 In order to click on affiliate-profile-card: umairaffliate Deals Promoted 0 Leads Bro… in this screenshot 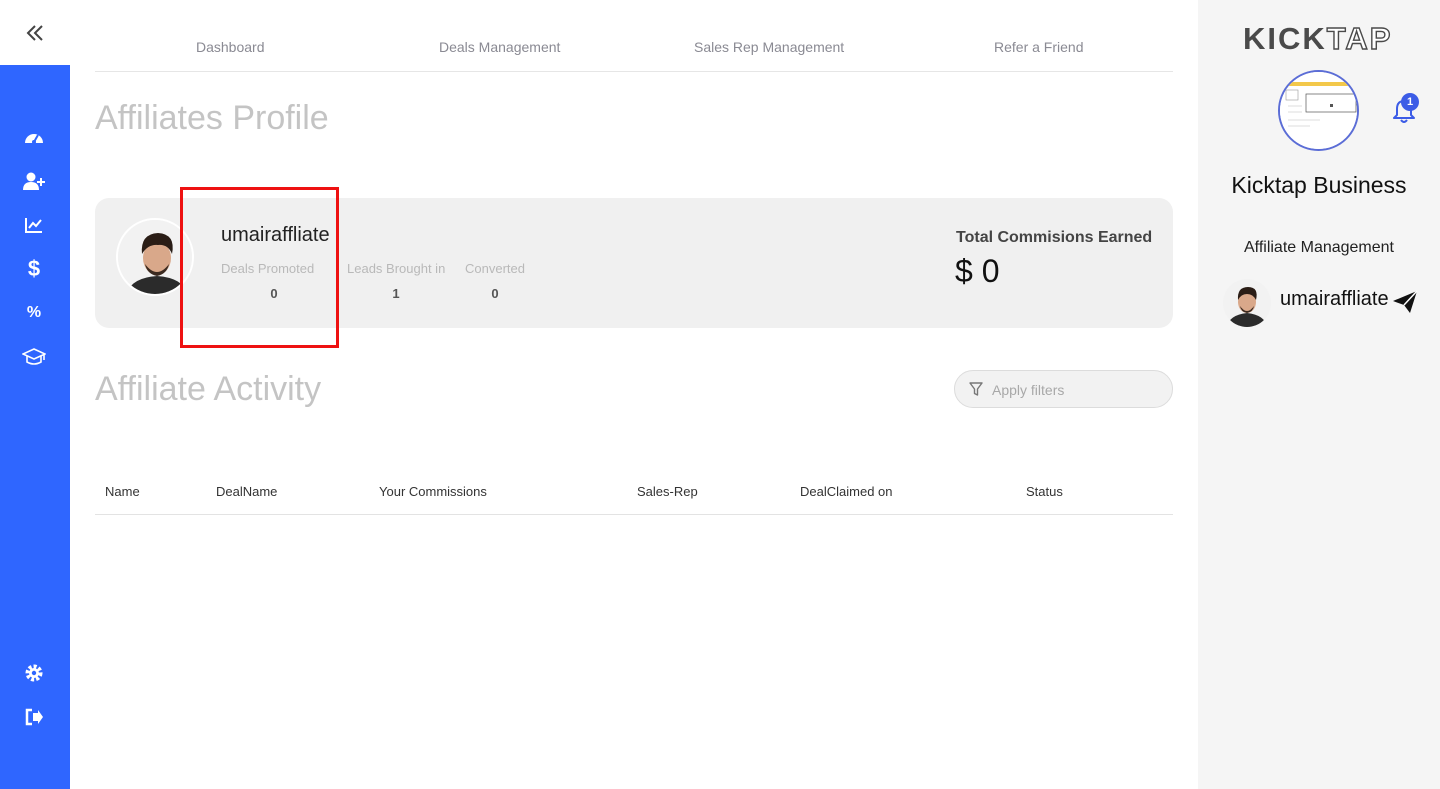, I will do `click(634, 263)`.